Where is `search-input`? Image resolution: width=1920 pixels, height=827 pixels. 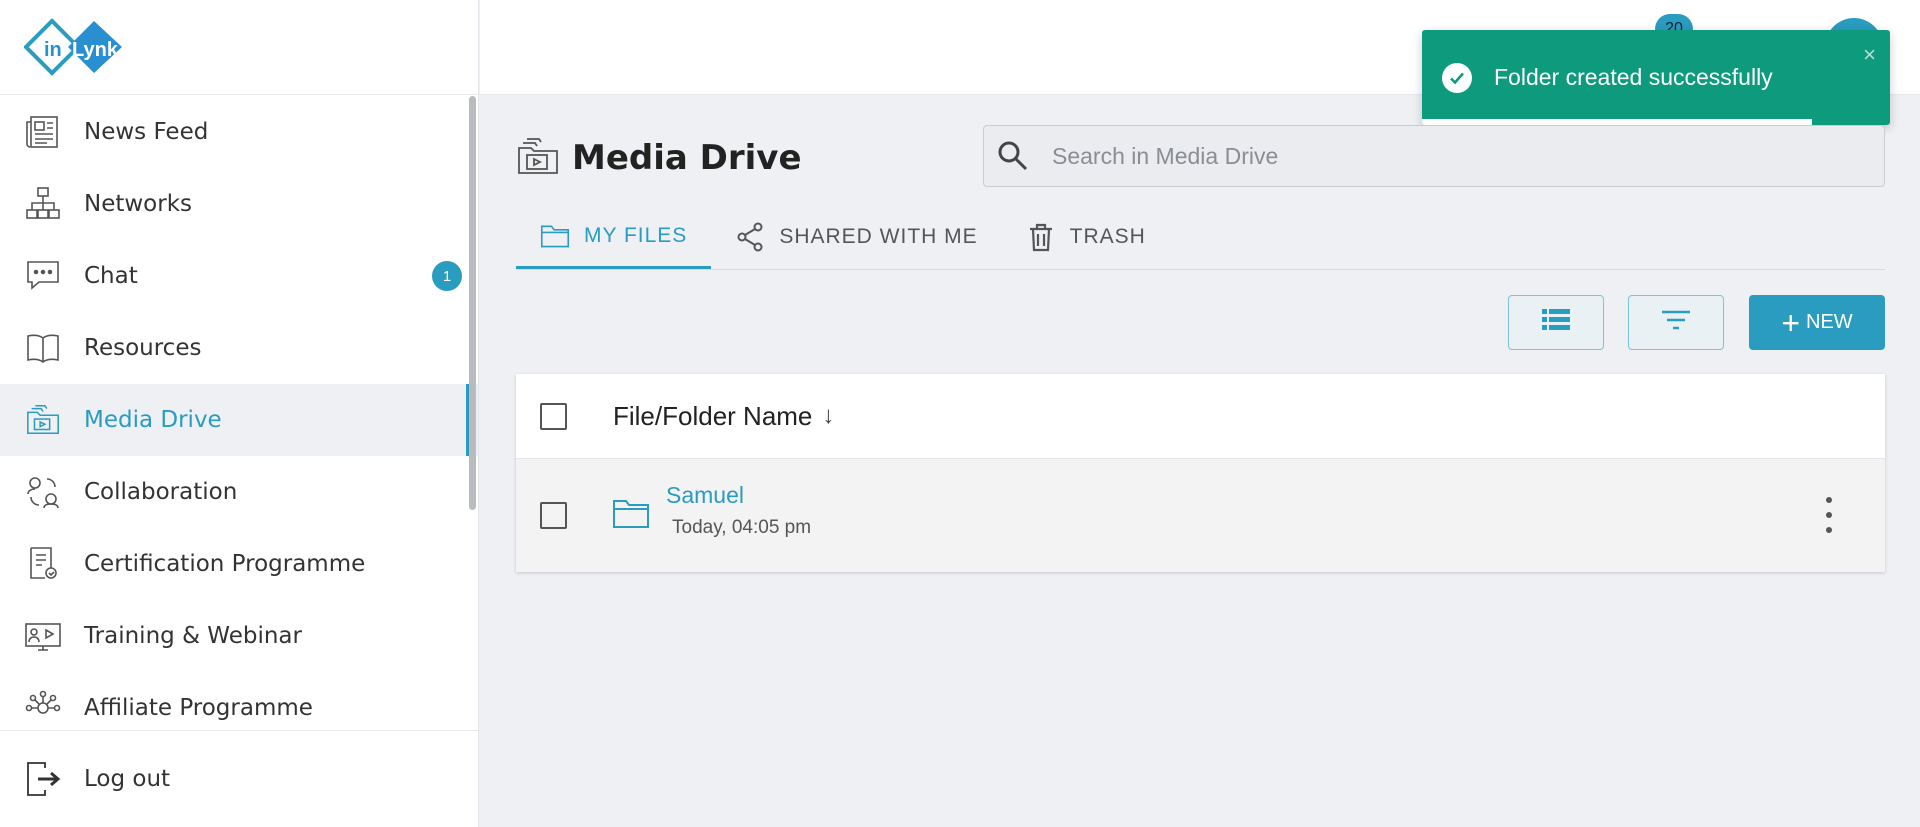 search-input is located at coordinates (1452, 156).